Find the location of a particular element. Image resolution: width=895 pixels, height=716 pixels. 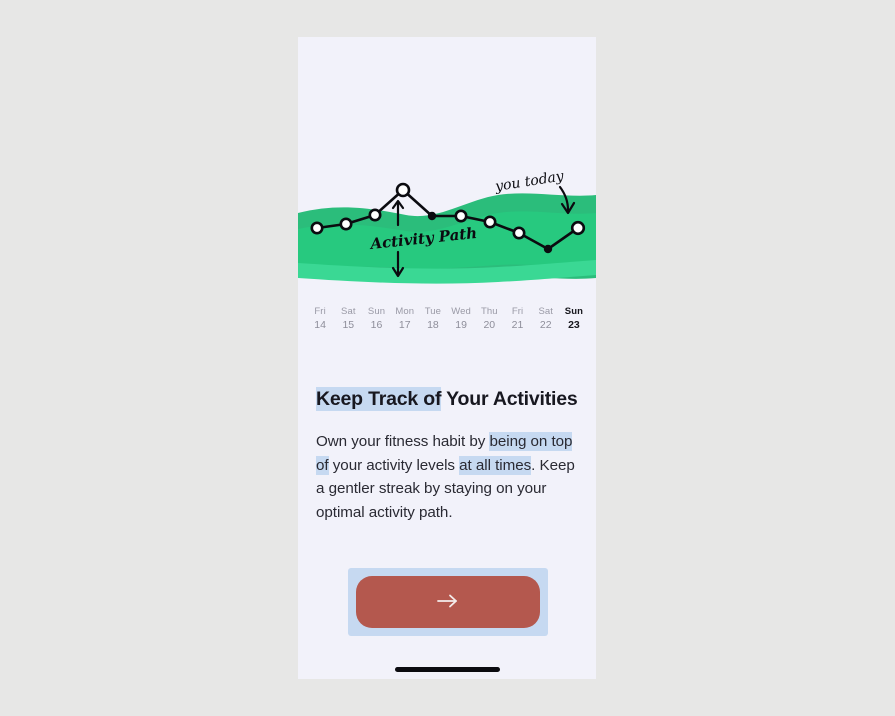

day-name: Mon is located at coordinates (405, 311).